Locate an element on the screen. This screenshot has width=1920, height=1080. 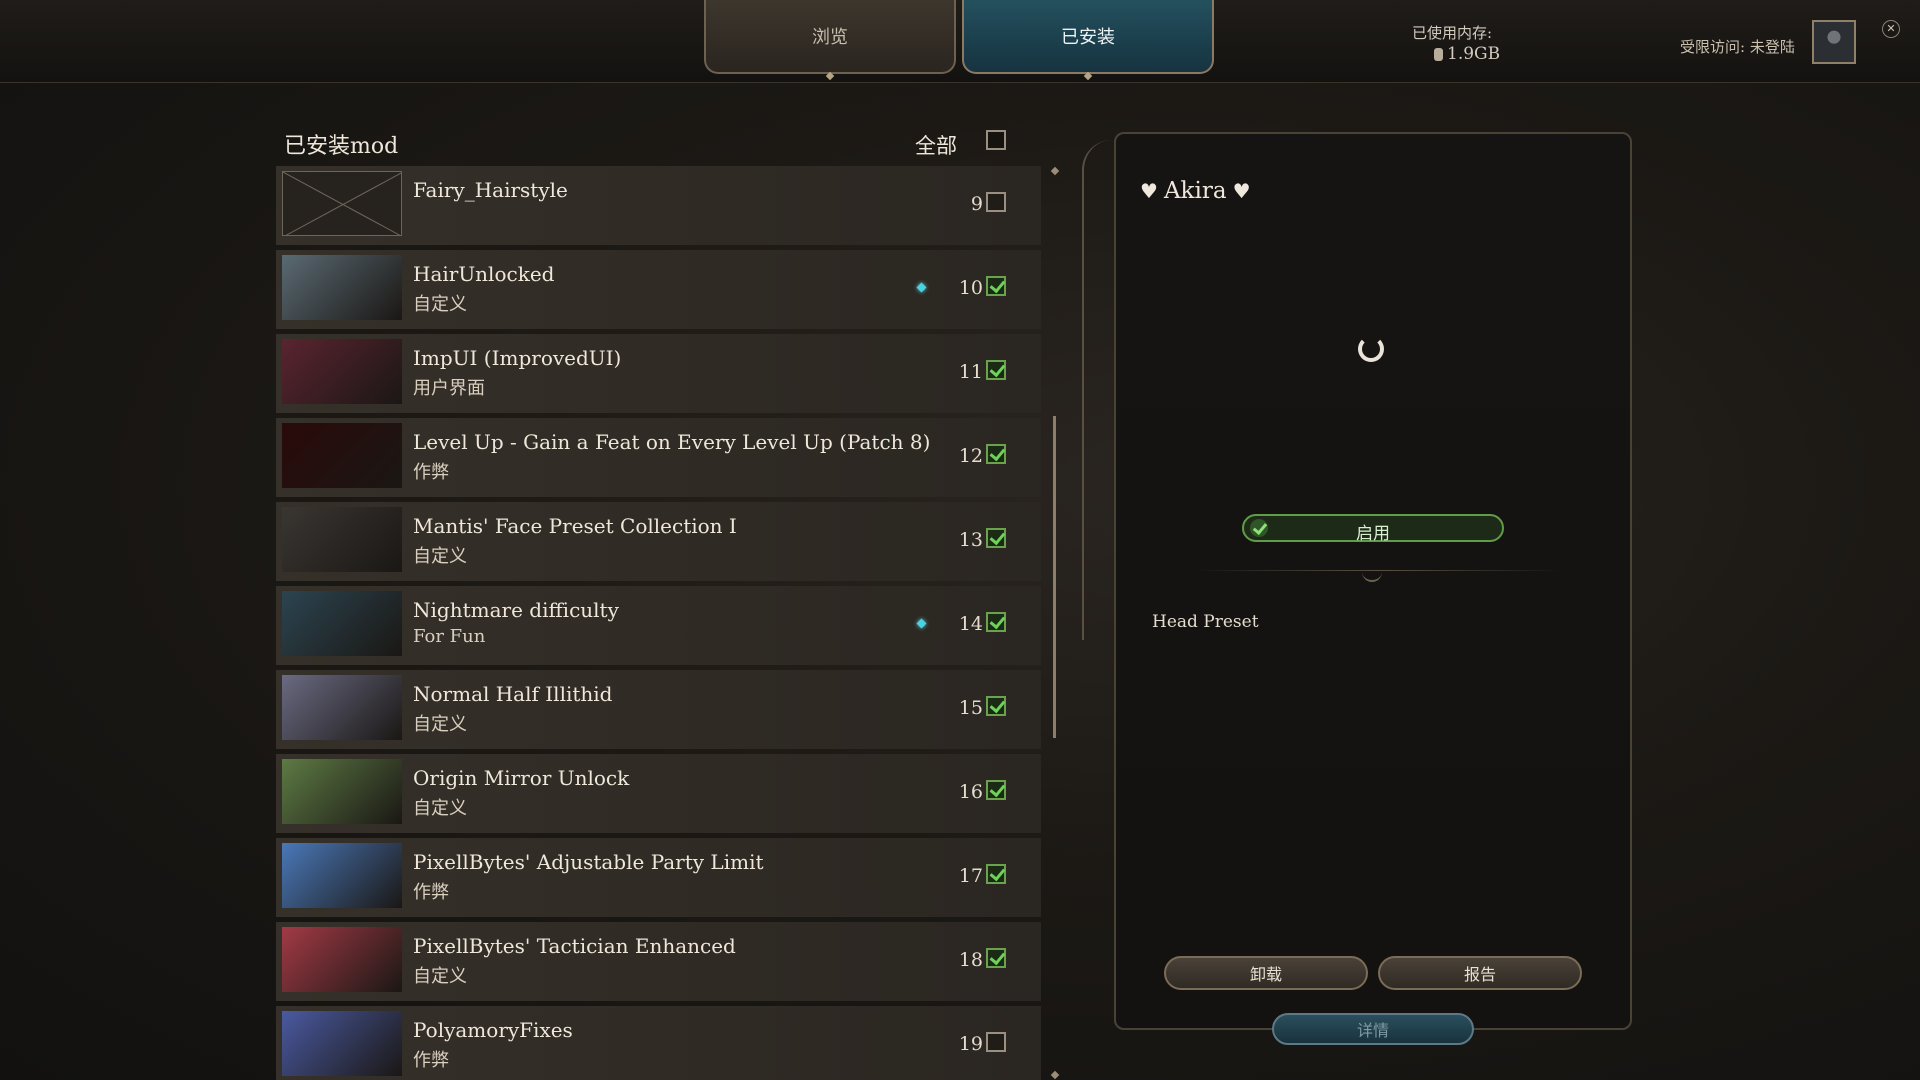
memory-value-text: 1.9GB is located at coordinates (1474, 54).